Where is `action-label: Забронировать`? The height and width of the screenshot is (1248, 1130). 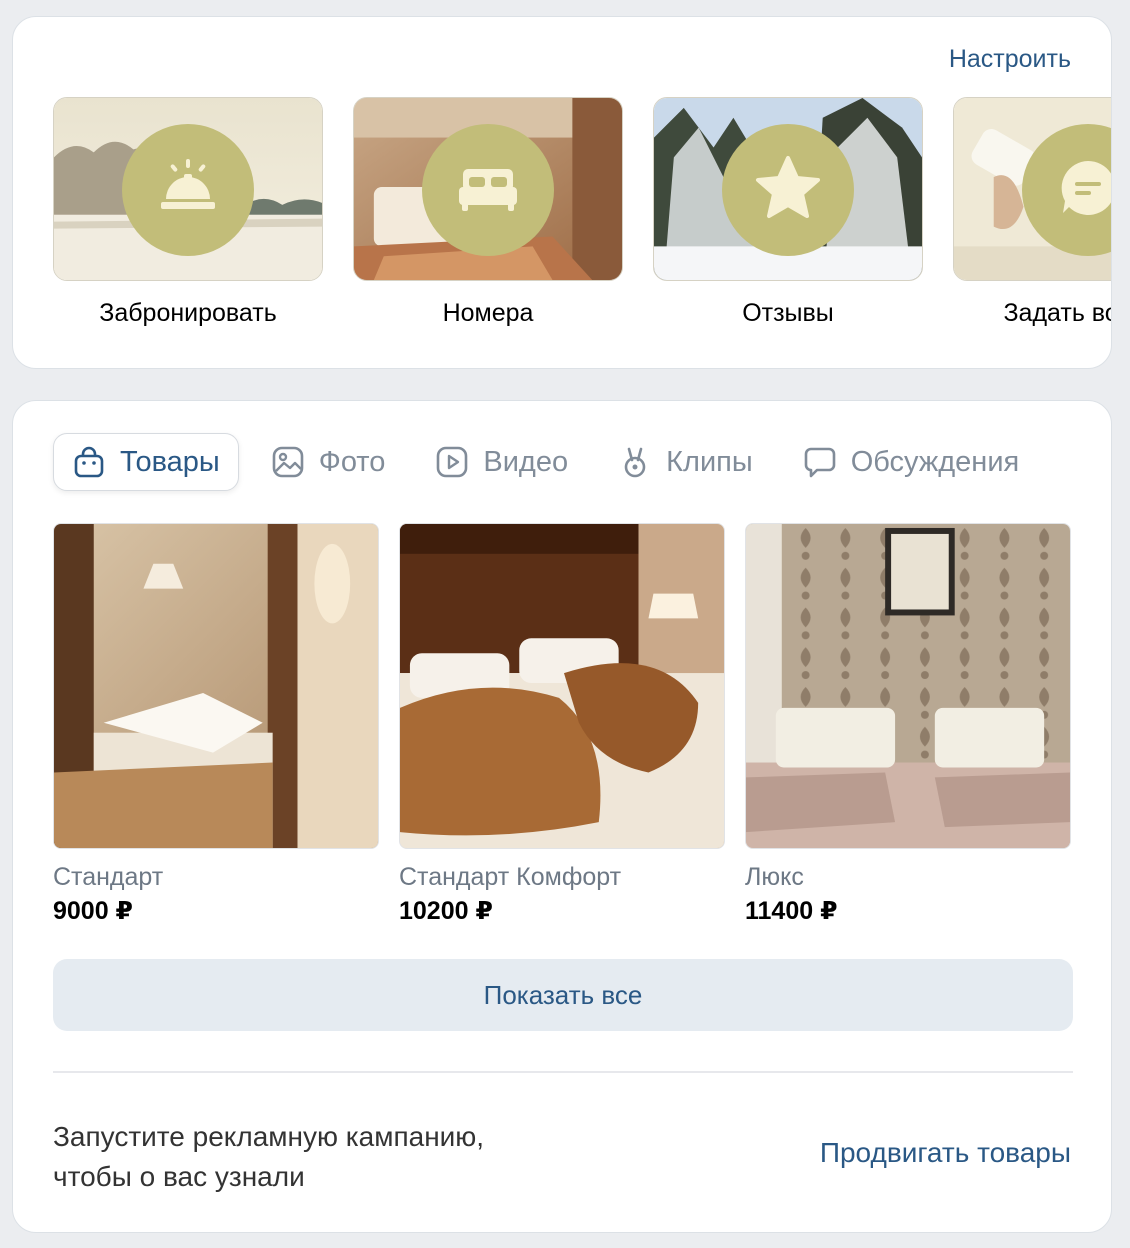 action-label: Забронировать is located at coordinates (188, 313).